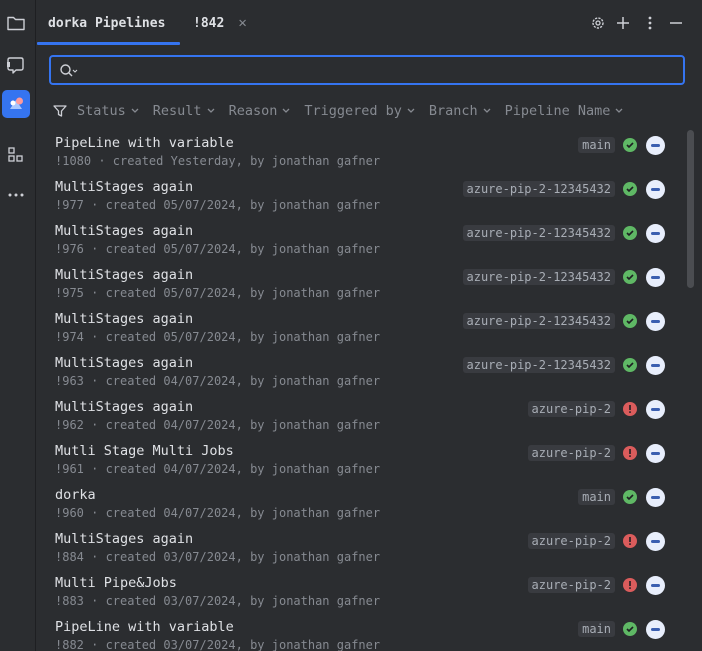  I want to click on filter-status: Status, so click(108, 111).